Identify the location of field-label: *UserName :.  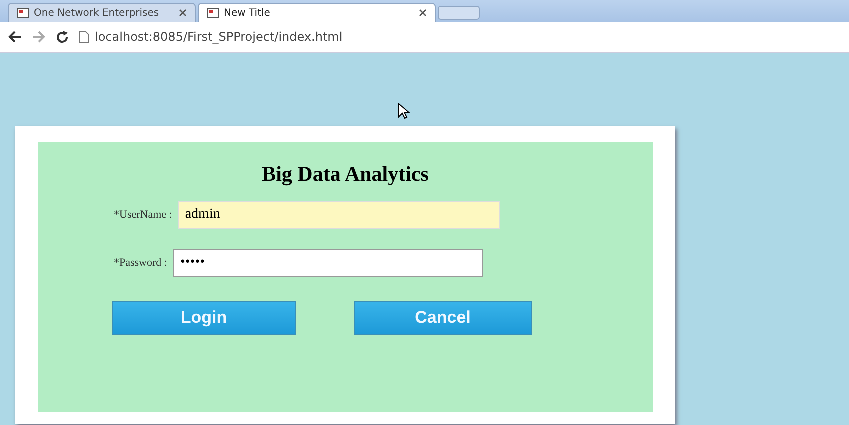
(143, 215).